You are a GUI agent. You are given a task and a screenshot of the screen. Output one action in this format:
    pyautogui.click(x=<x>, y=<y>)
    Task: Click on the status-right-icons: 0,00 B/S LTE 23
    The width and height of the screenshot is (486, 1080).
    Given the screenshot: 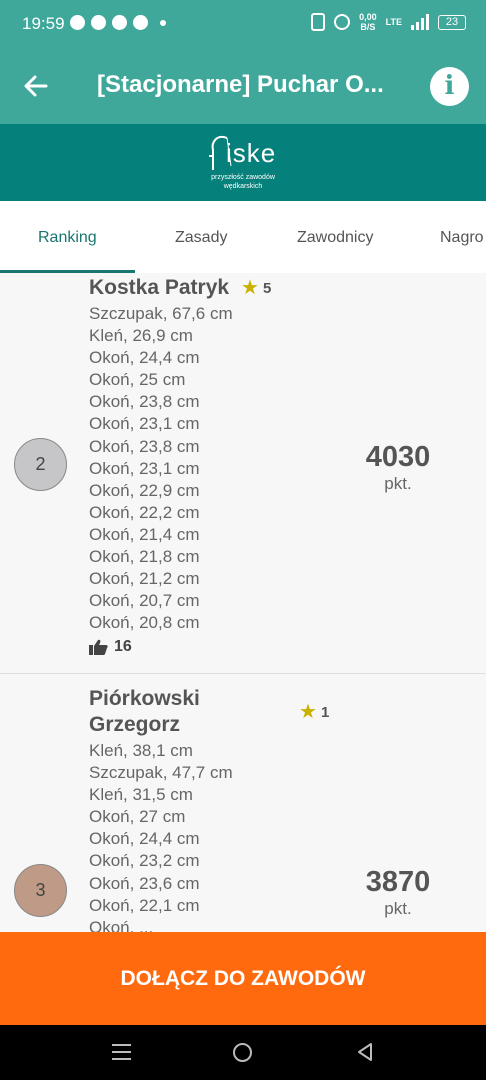 What is the action you would take?
    pyautogui.click(x=388, y=22)
    